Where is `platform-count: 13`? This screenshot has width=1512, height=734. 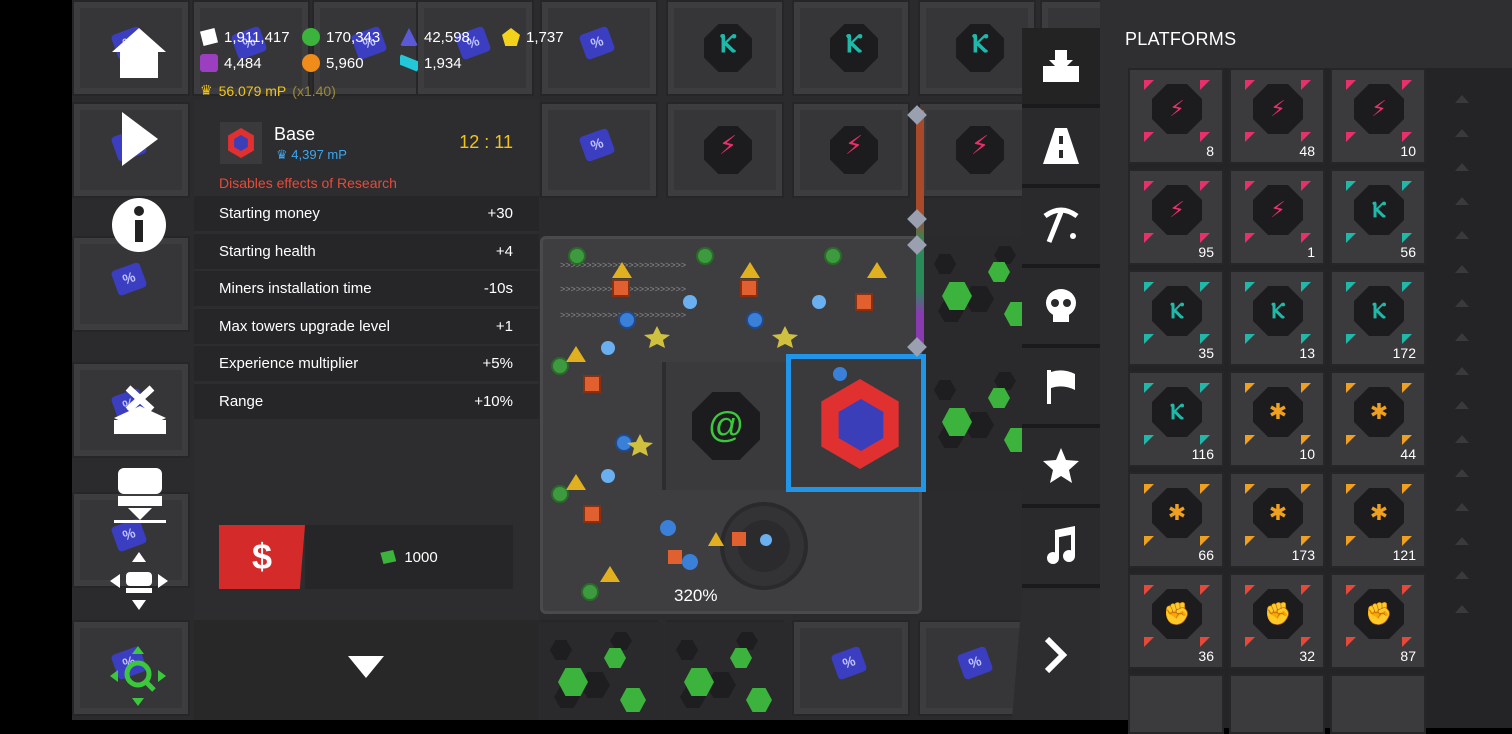
platform-count: 13 is located at coordinates (1307, 353).